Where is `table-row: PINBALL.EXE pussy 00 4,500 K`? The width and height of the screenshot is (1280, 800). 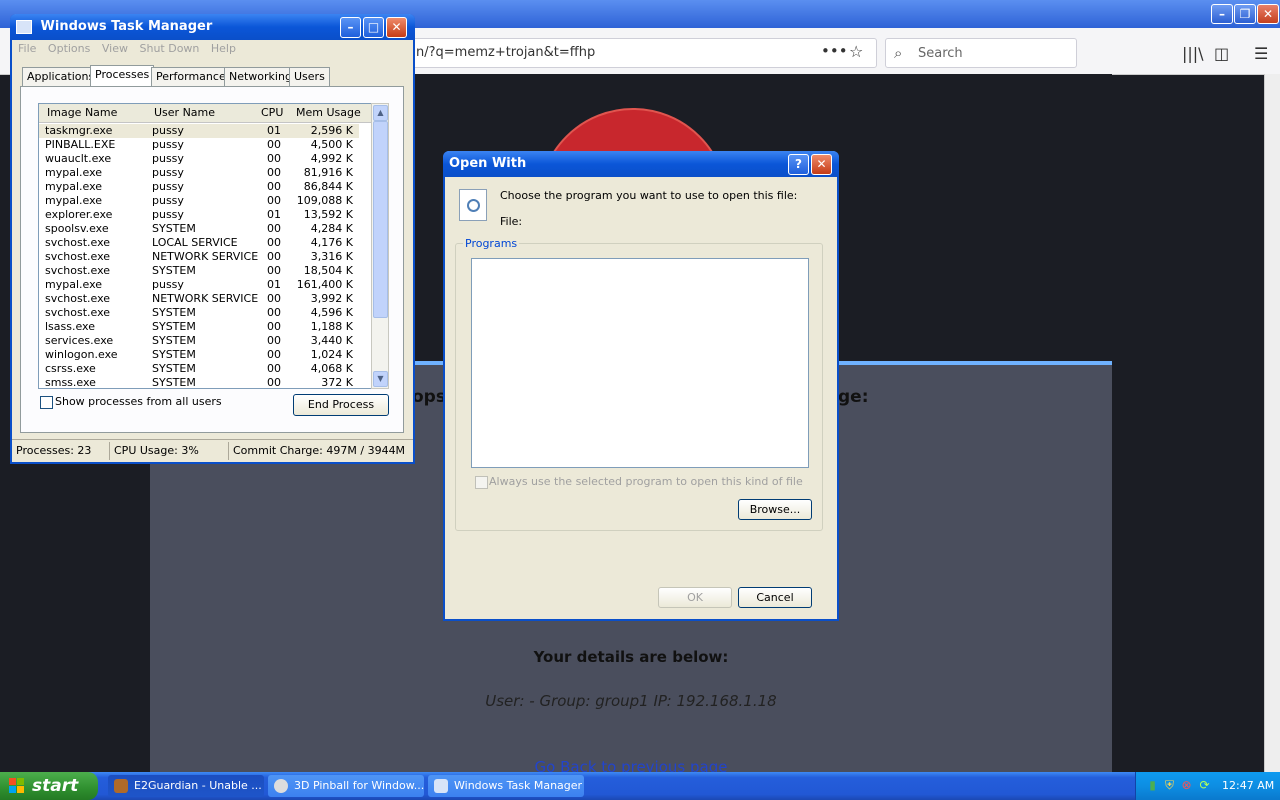 table-row: PINBALL.EXE pussy 00 4,500 K is located at coordinates (199, 145).